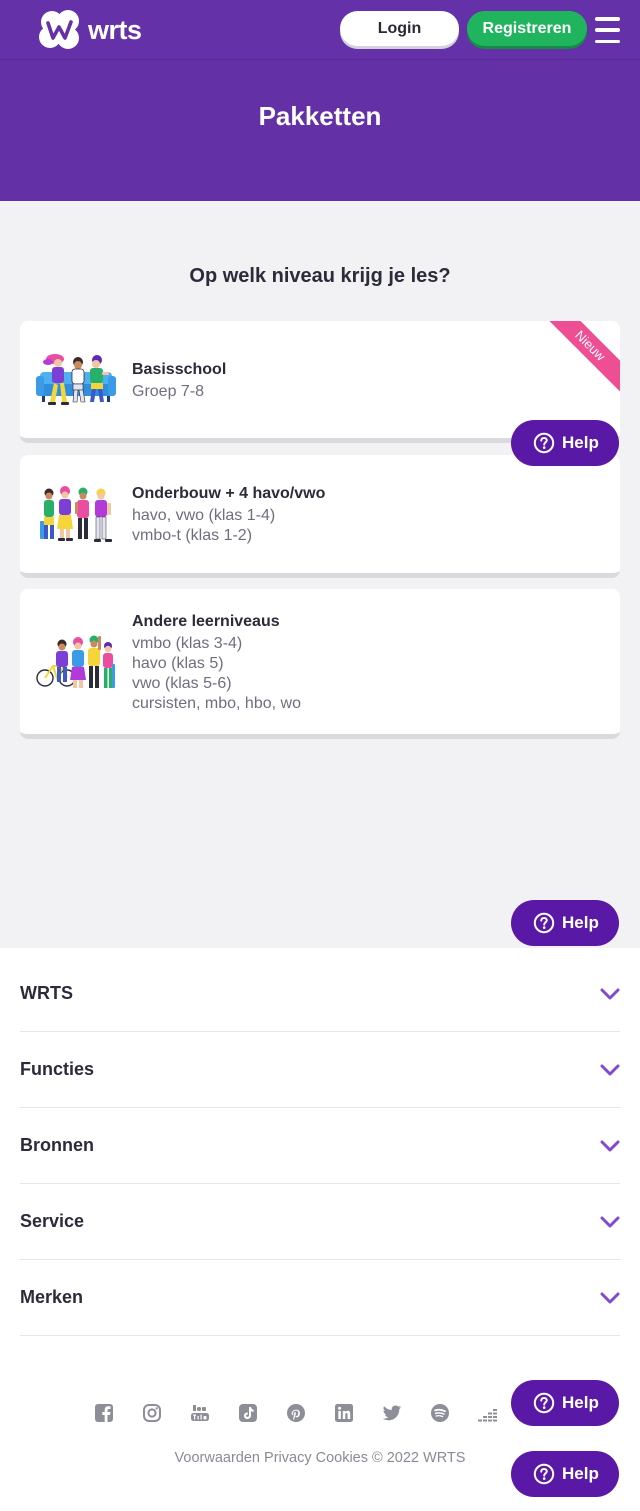 This screenshot has height=1511, width=640. Describe the element at coordinates (152, 1413) in the screenshot. I see `instagram-icon` at that location.